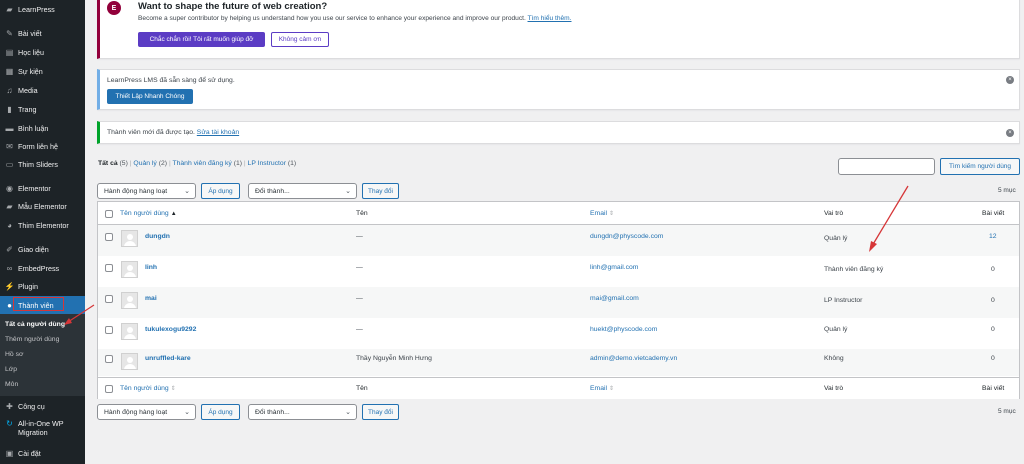  I want to click on comment-icon: ▬, so click(9, 128).